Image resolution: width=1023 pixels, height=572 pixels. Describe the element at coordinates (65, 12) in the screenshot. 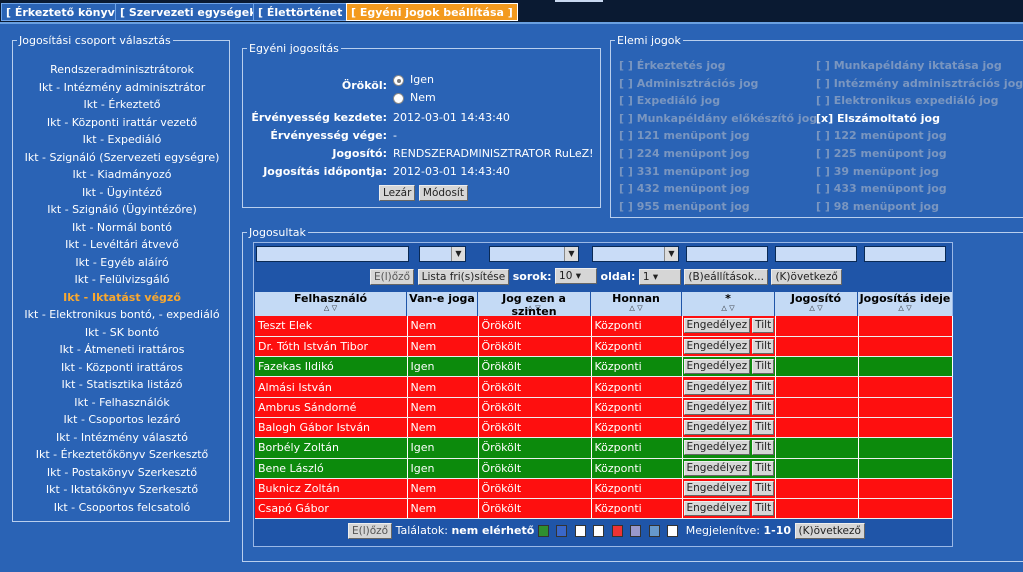

I see `tab-incoming-book: [ Érkeztető könyv ]` at that location.